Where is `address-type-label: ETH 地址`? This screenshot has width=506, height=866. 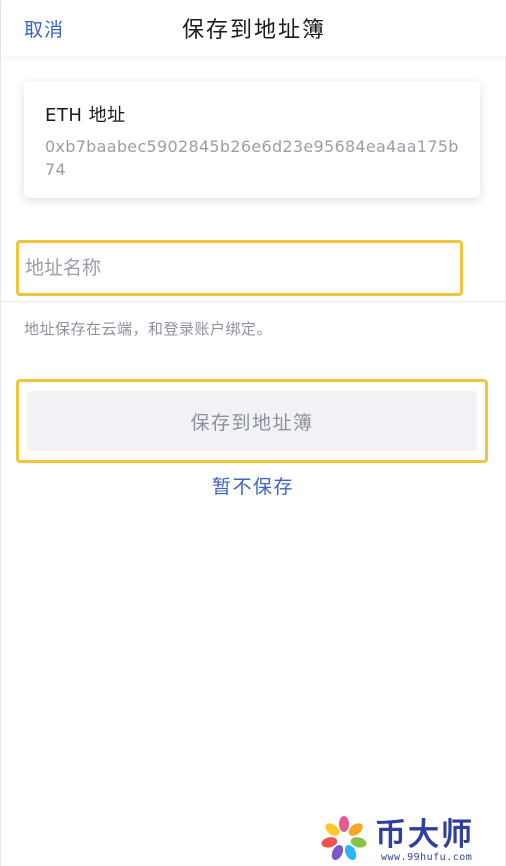 address-type-label: ETH 地址 is located at coordinates (85, 115).